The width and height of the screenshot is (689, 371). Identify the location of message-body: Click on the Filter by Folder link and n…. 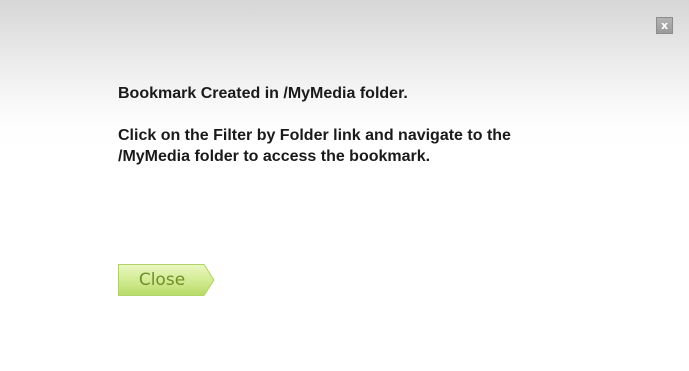
(314, 146).